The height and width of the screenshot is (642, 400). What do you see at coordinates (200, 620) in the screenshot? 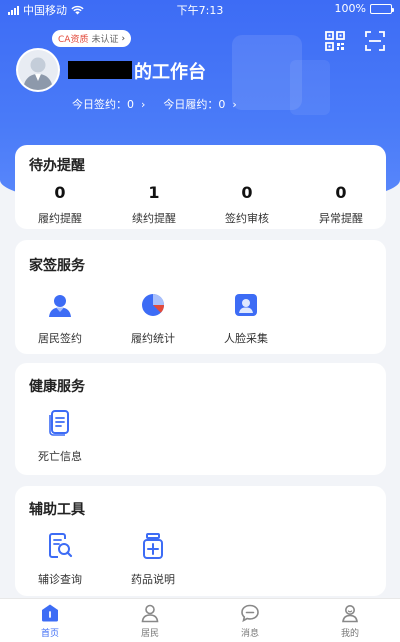
I see `bottom-tab-bar: 首页 居民 消息 我的` at bounding box center [200, 620].